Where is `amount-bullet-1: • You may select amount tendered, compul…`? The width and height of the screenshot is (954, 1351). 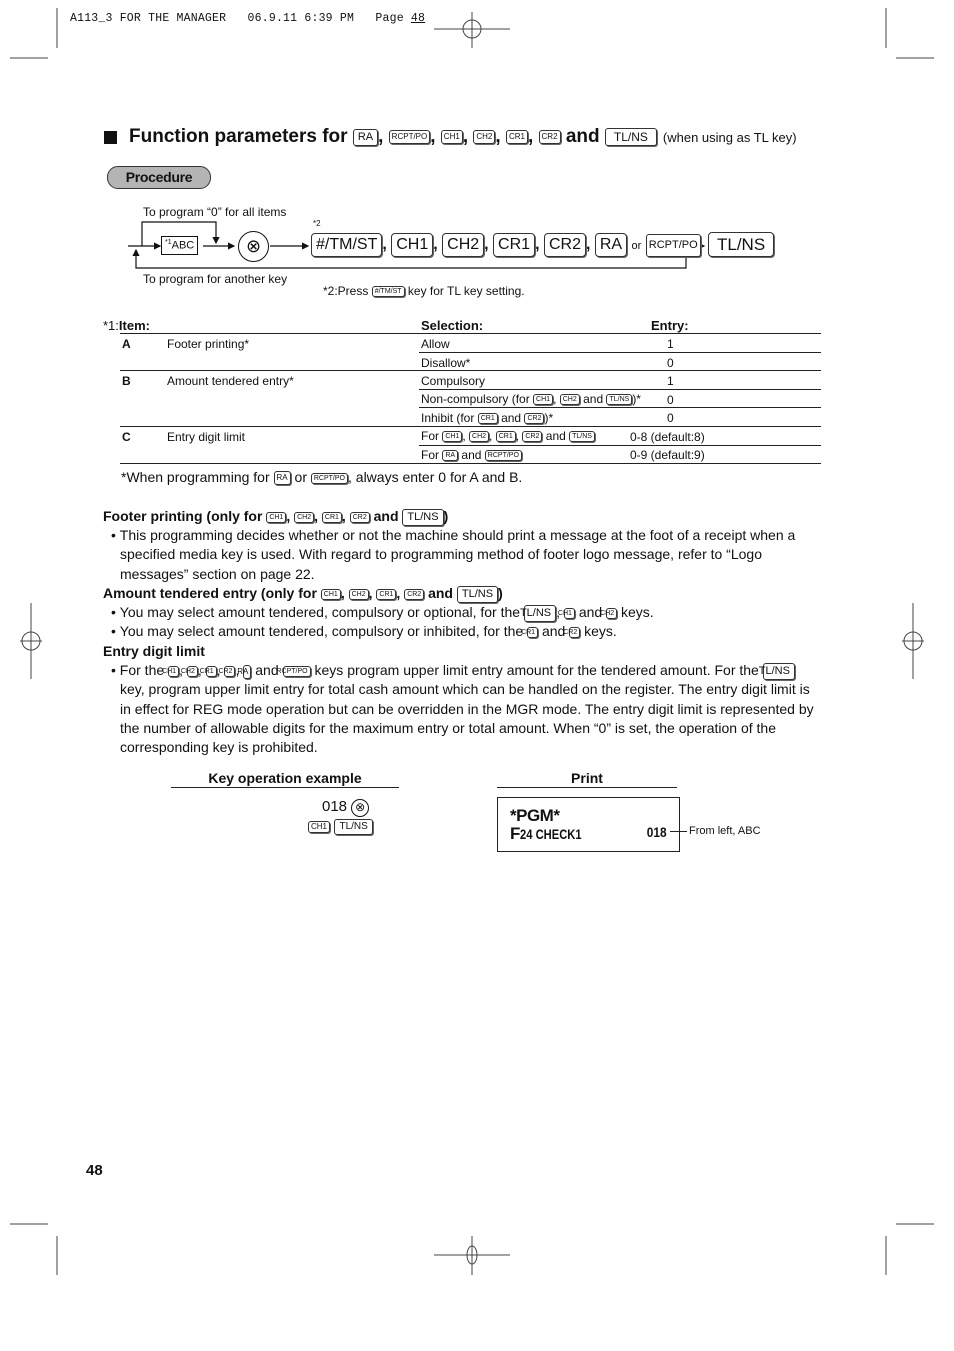
amount-bullet-1: • You may select amount tendered, compul… is located at coordinates (382, 613).